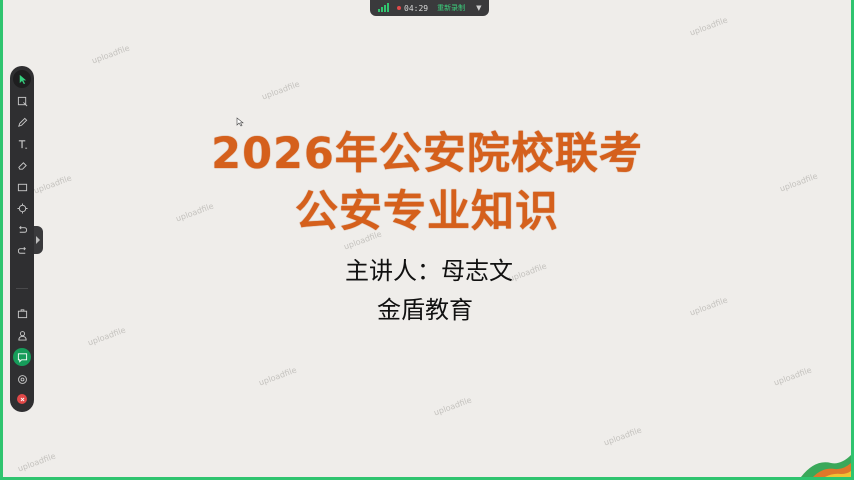 The height and width of the screenshot is (480, 854). Describe the element at coordinates (427, 212) in the screenshot. I see `slide-title-line2: 公安专业知识` at that location.